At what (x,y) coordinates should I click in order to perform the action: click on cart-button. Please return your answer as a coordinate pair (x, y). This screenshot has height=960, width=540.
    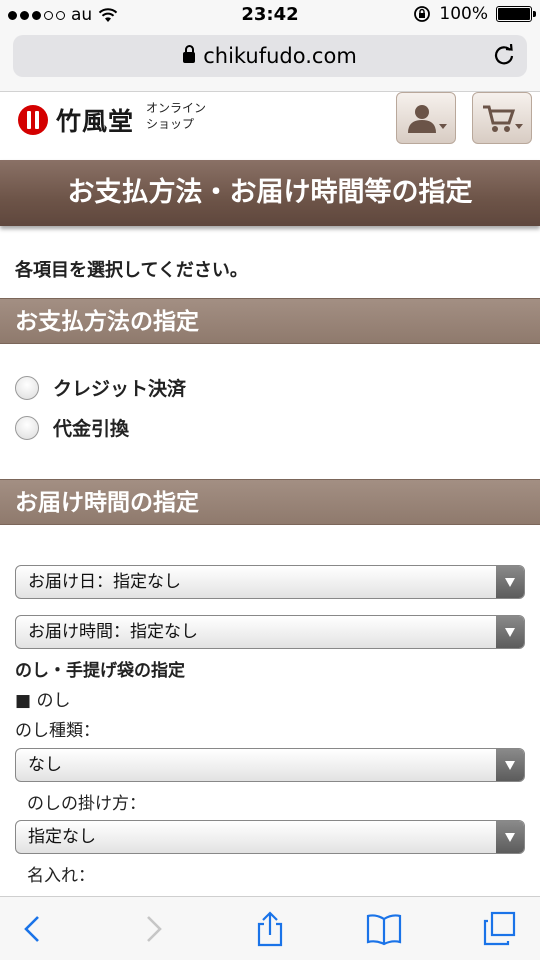
    Looking at the image, I should click on (502, 118).